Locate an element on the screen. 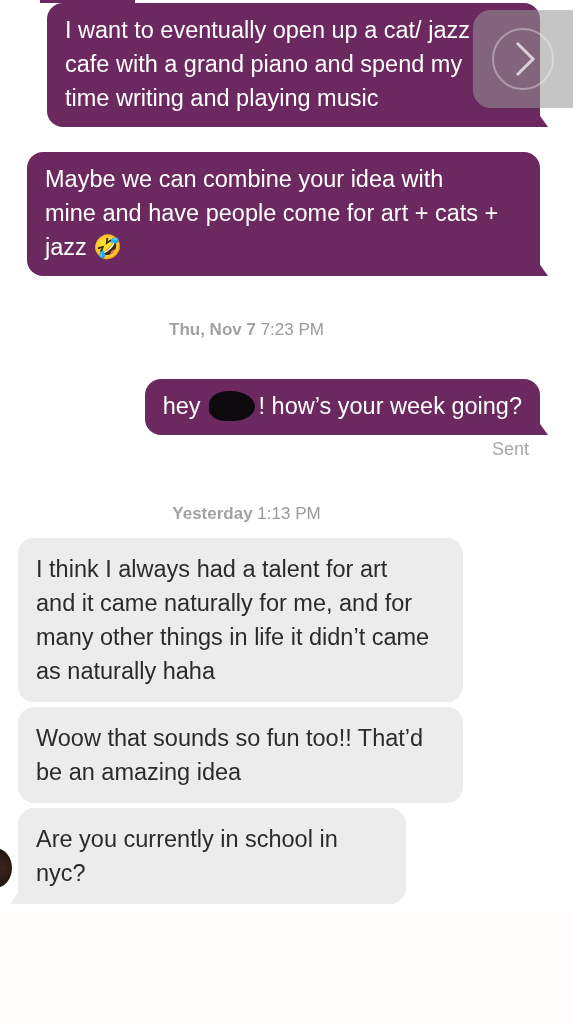 This screenshot has width=573, height=1024. message-text: I think I always had a talent for art and it came naturally for me, and for many other things in life it didn’t came as naturally haha is located at coordinates (233, 620).